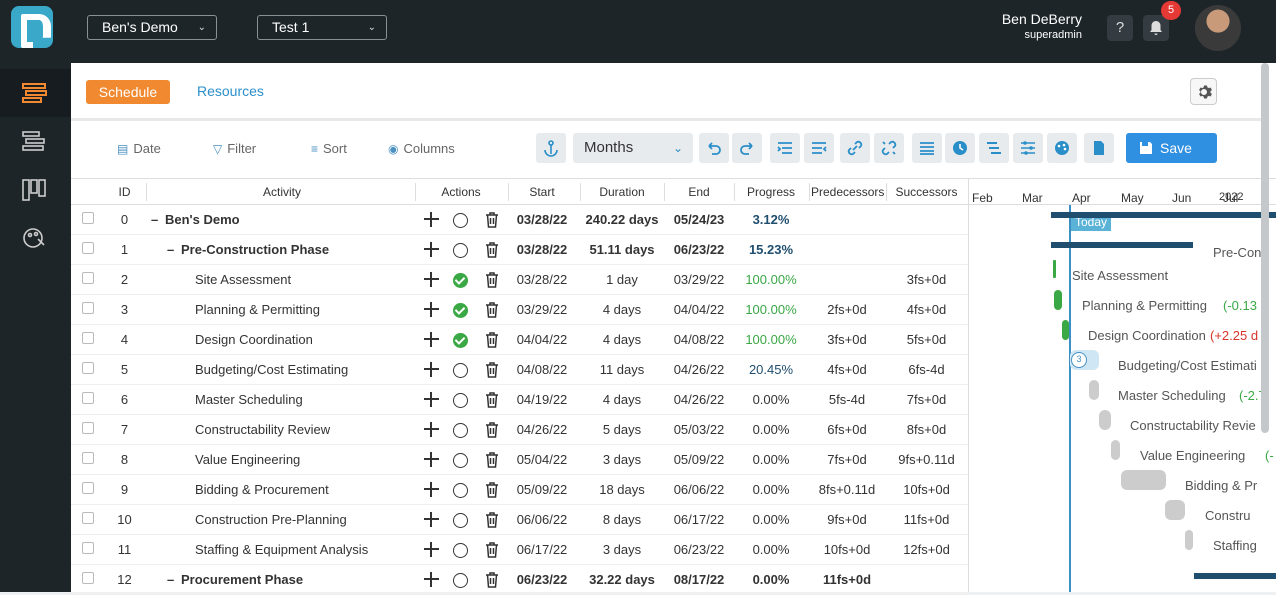 The image size is (1276, 595). Describe the element at coordinates (889, 148) in the screenshot. I see `unlink-button` at that location.